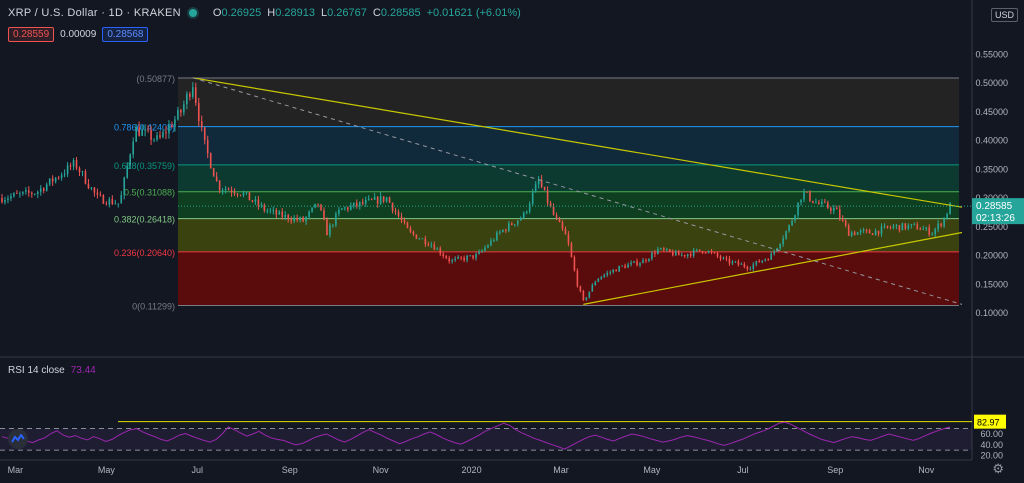  What do you see at coordinates (994, 206) in the screenshot?
I see `last-price-label: 0.28585` at bounding box center [994, 206].